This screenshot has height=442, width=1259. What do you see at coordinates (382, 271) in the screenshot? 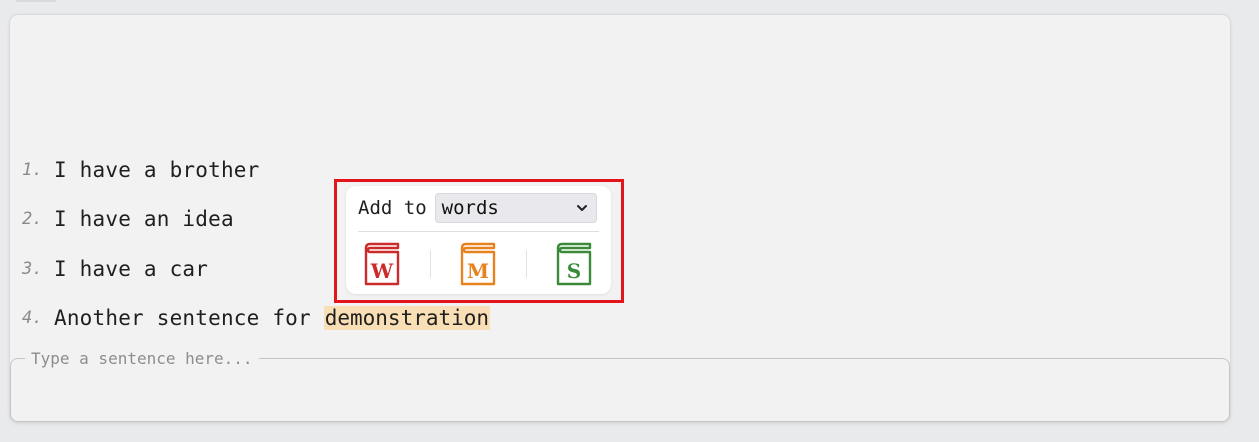
I see `book-letter: W` at bounding box center [382, 271].